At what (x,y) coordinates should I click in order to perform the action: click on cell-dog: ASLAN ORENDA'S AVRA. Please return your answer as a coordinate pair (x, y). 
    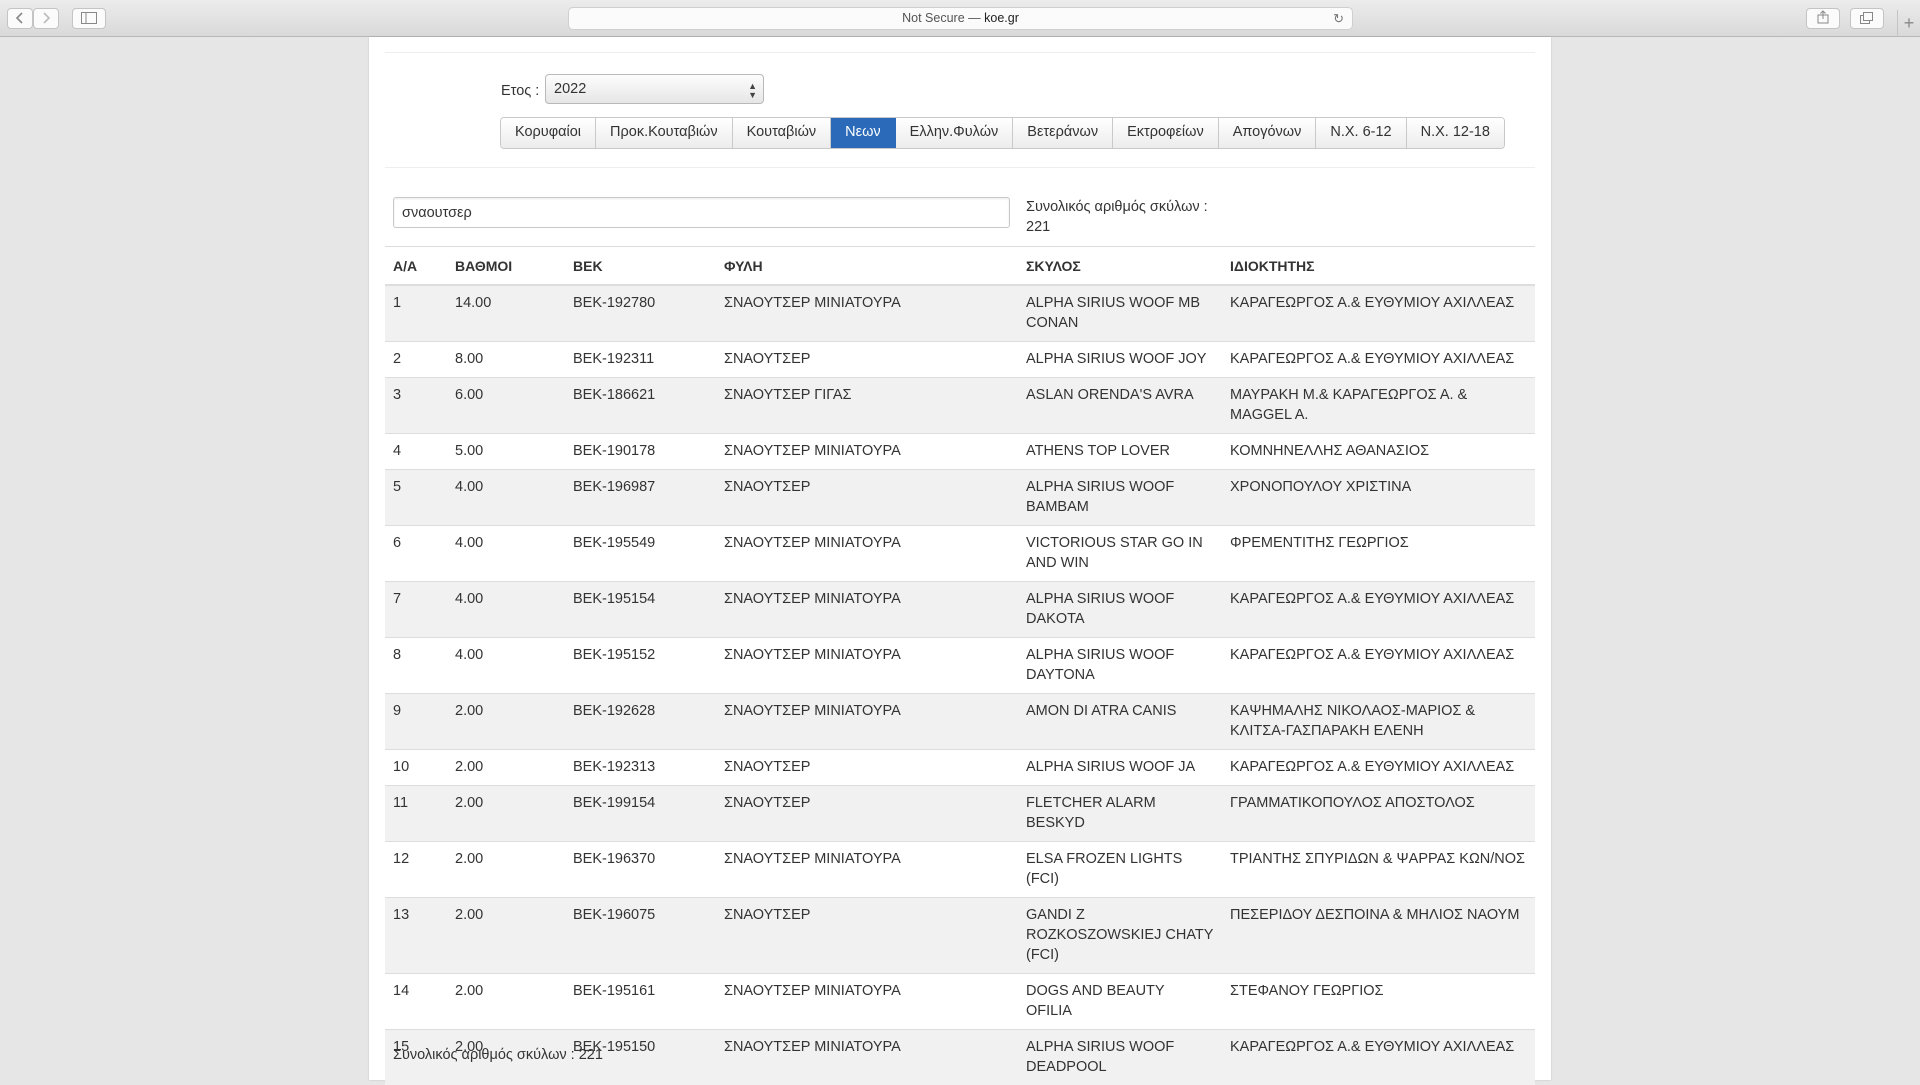
    Looking at the image, I should click on (1120, 406).